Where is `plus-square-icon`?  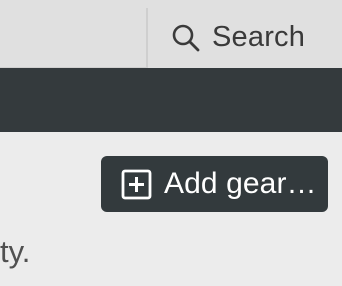
plus-square-icon is located at coordinates (136, 184).